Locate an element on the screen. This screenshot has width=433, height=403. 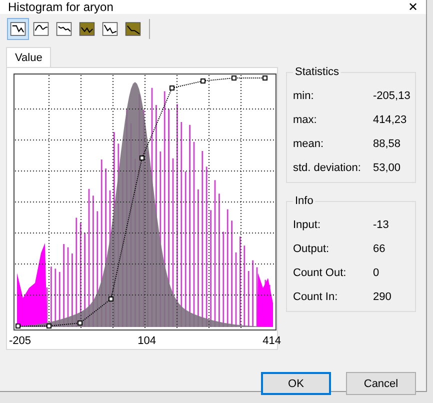
stat-label: Count In: is located at coordinates (316, 297).